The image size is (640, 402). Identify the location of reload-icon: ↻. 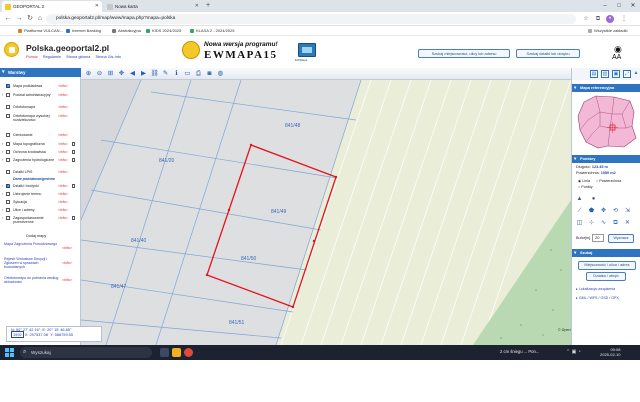
(30, 19).